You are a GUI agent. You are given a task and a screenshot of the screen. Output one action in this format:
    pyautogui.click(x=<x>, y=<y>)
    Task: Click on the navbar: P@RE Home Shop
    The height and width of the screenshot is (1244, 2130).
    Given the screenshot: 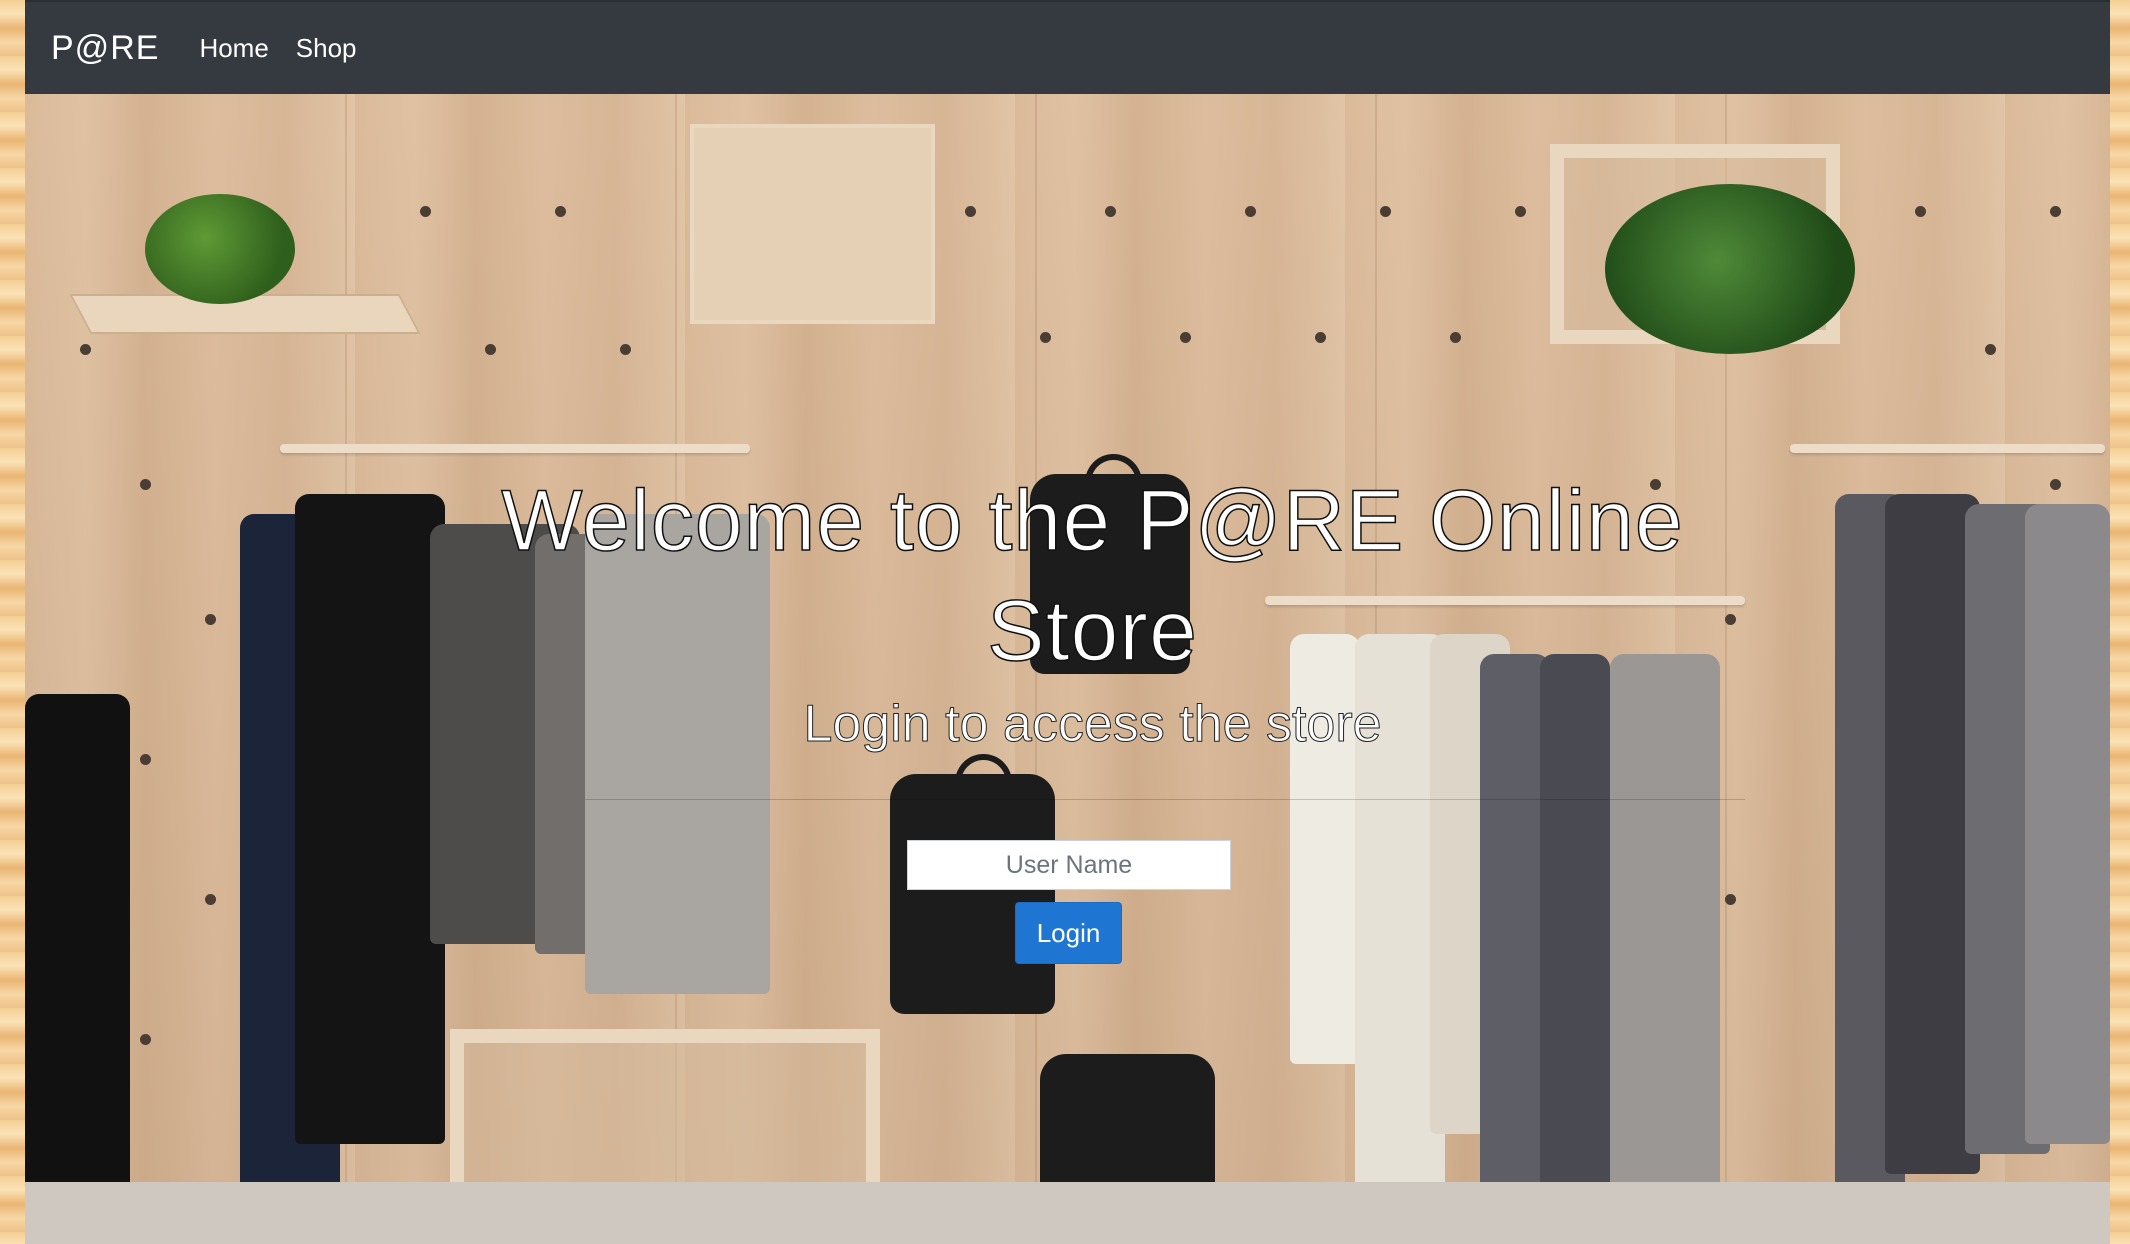 What is the action you would take?
    pyautogui.click(x=1067, y=47)
    